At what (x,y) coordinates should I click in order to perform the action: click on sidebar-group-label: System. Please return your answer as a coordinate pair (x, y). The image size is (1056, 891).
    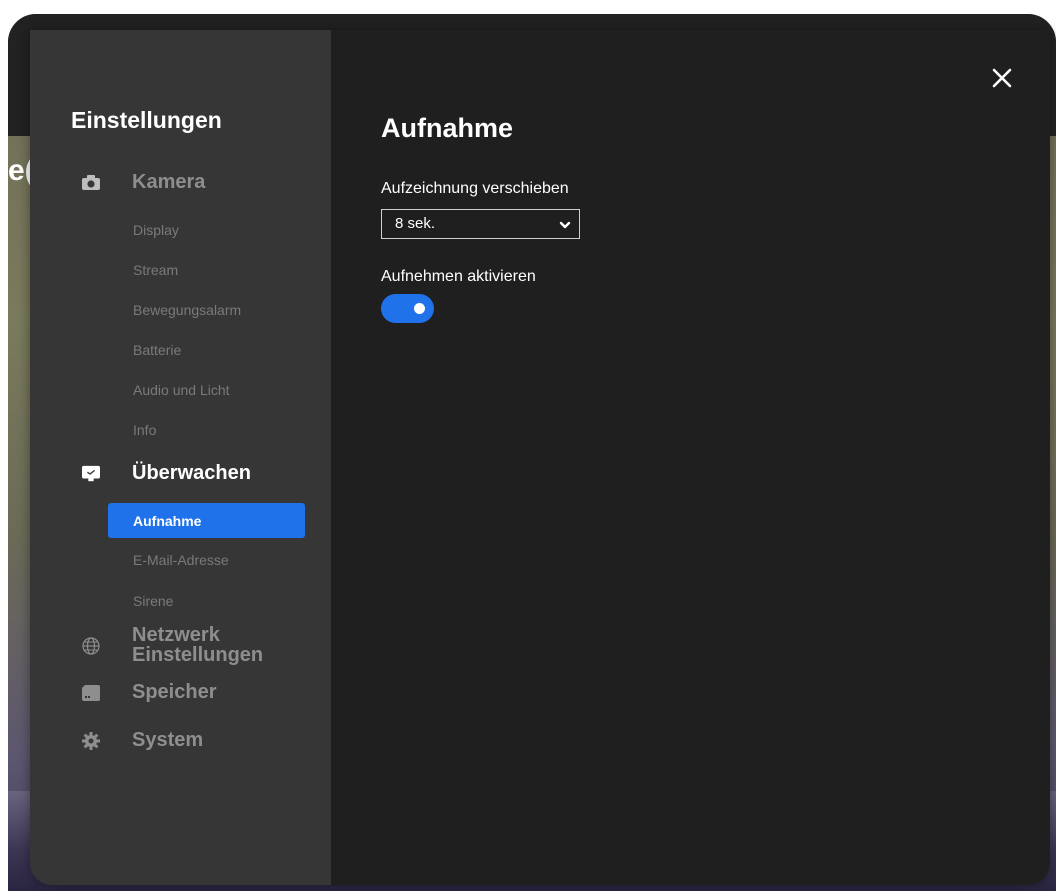
    Looking at the image, I should click on (168, 740).